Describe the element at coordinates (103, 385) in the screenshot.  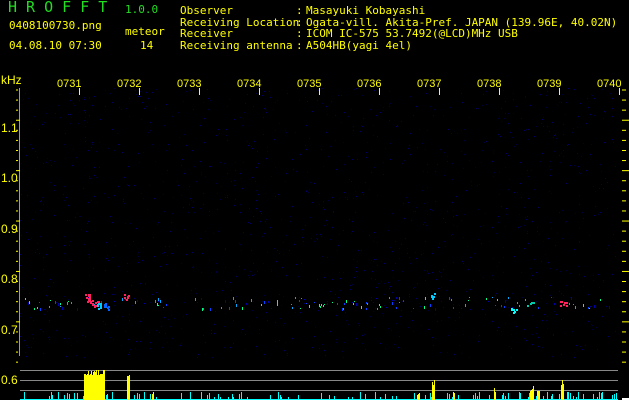
I see `level-bar-meteor` at that location.